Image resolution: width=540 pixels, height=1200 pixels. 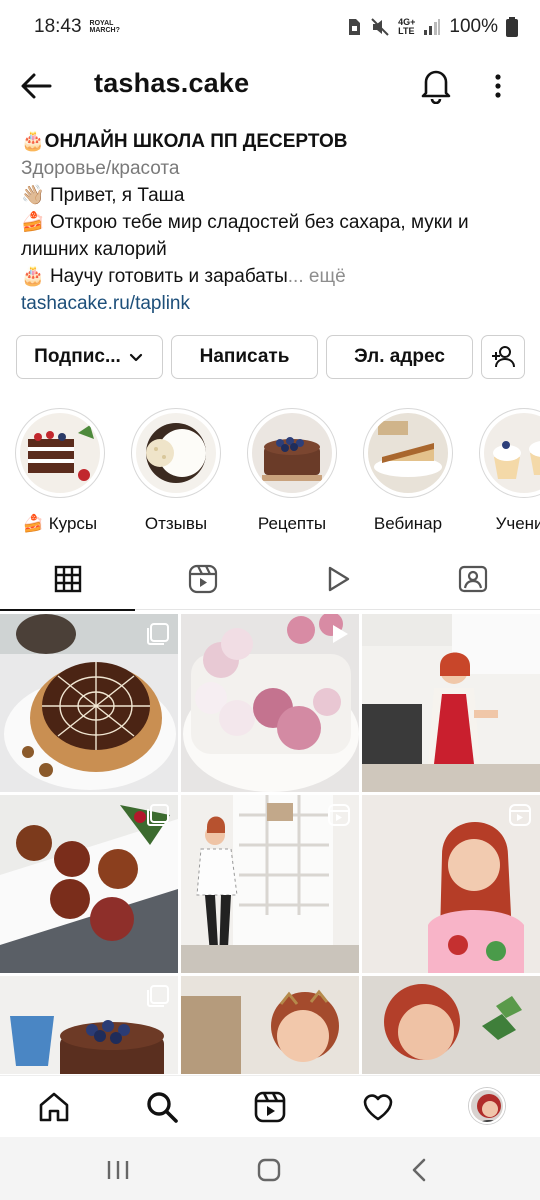 I want to click on heart-icon, so click(x=378, y=1107).